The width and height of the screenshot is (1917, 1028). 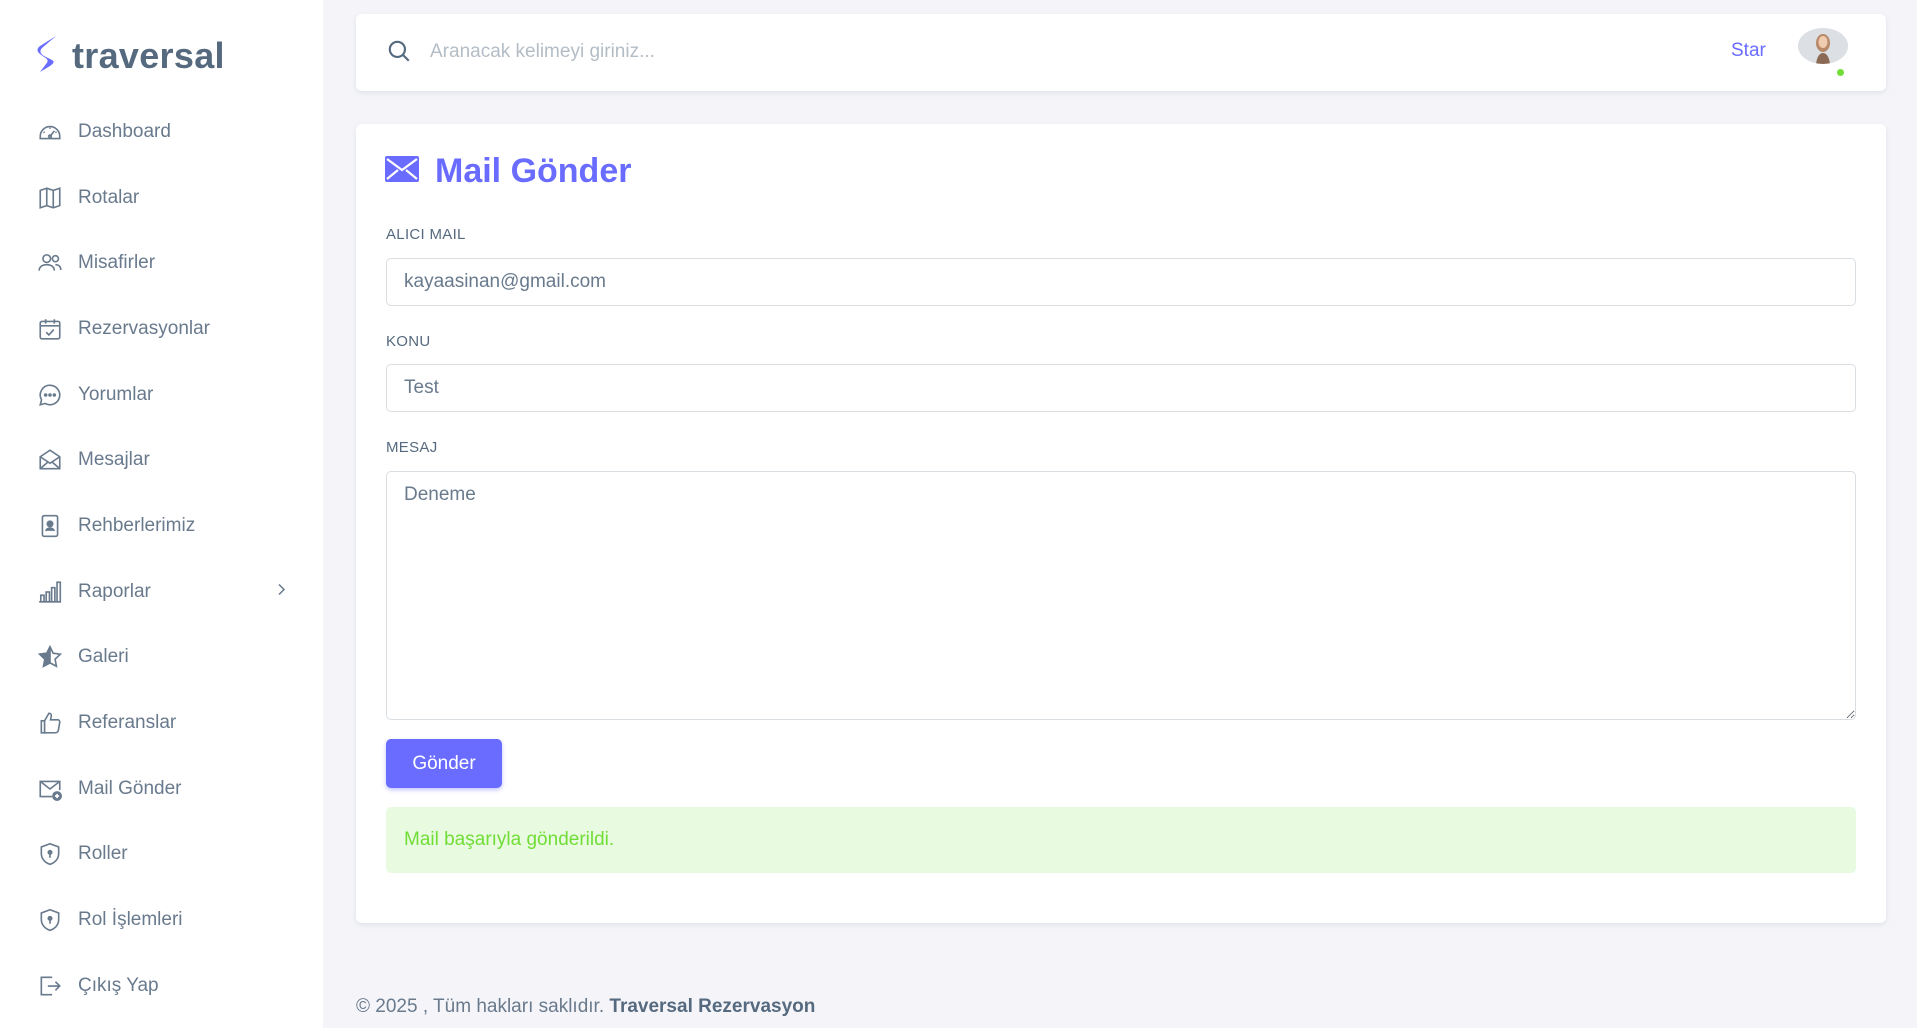 I want to click on envelope-open-icon, so click(x=50, y=460).